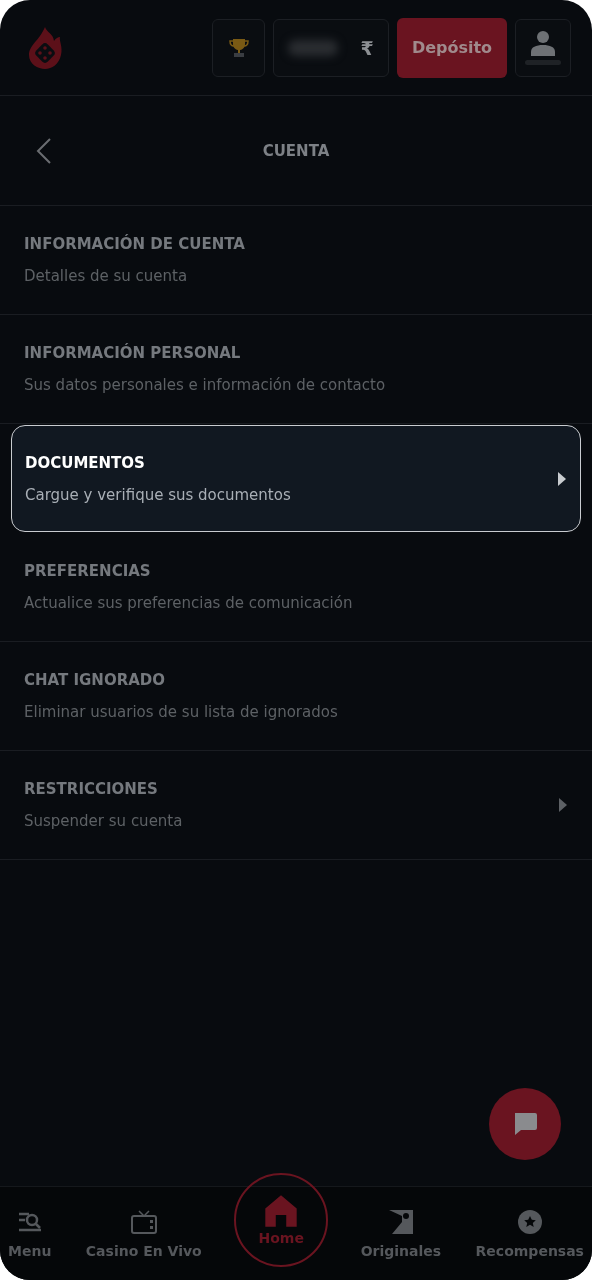  What do you see at coordinates (296, 369) in the screenshot?
I see `account-menu-item: INFORMACIÓN PERSONAL Sus datos personales e información de contacto` at bounding box center [296, 369].